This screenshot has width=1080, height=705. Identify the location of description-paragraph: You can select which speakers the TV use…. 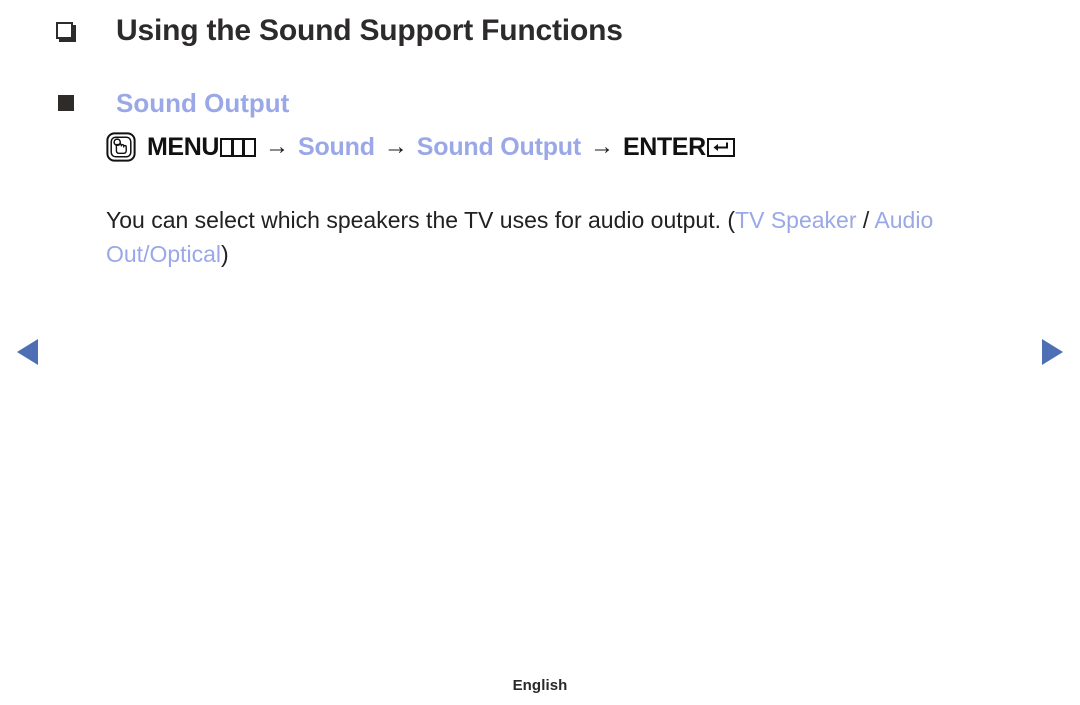
(546, 237).